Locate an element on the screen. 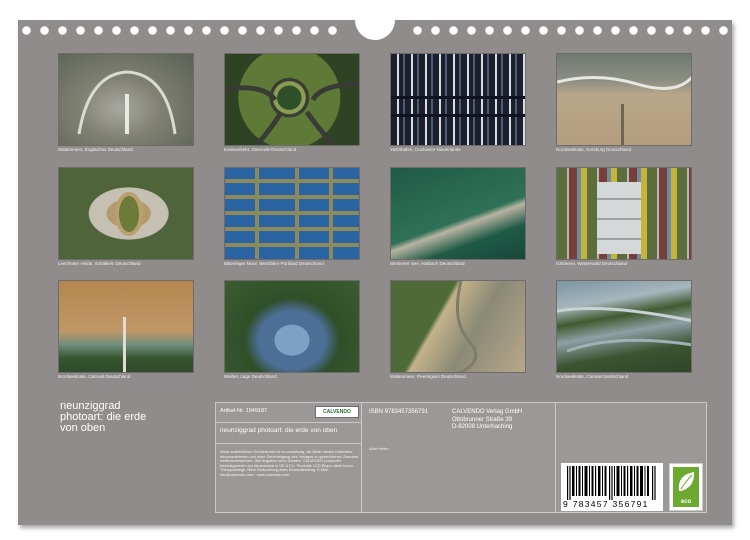  title-line: von oben is located at coordinates (83, 428).